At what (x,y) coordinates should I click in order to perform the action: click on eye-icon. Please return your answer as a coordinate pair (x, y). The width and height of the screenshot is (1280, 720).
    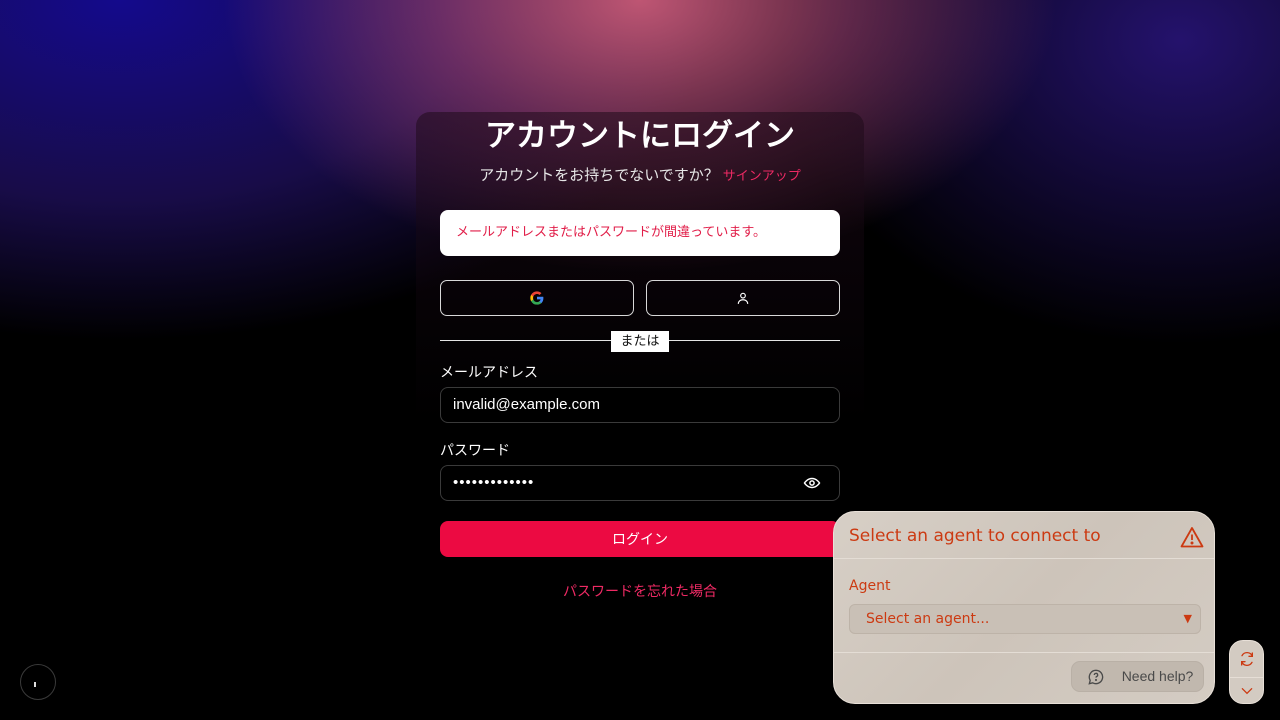
    Looking at the image, I should click on (812, 483).